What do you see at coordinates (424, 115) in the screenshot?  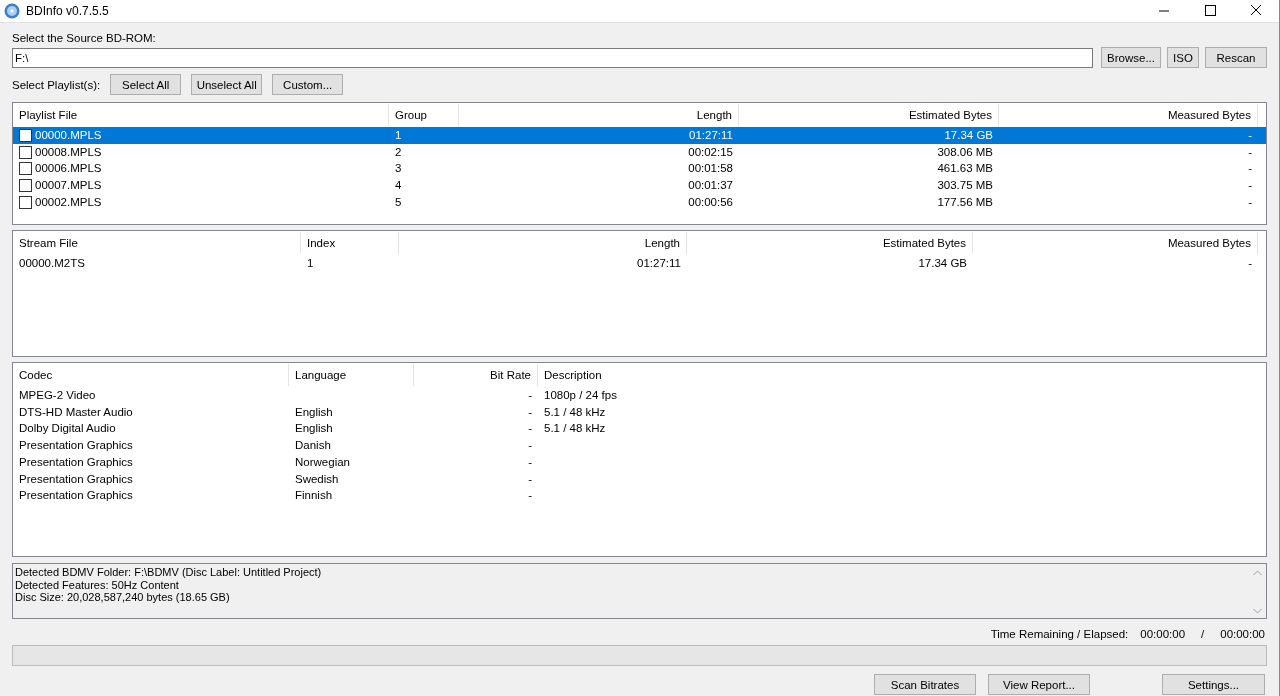 I see `column-header: Group` at bounding box center [424, 115].